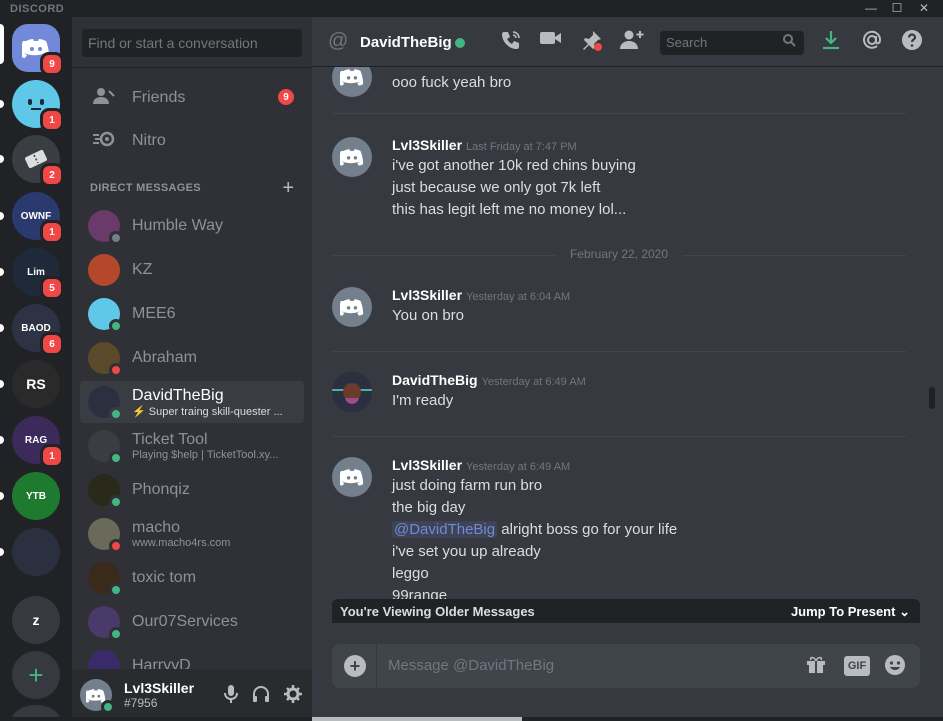 Image resolution: width=943 pixels, height=721 pixels. Describe the element at coordinates (924, 8) in the screenshot. I see `close-button: ✕` at that location.